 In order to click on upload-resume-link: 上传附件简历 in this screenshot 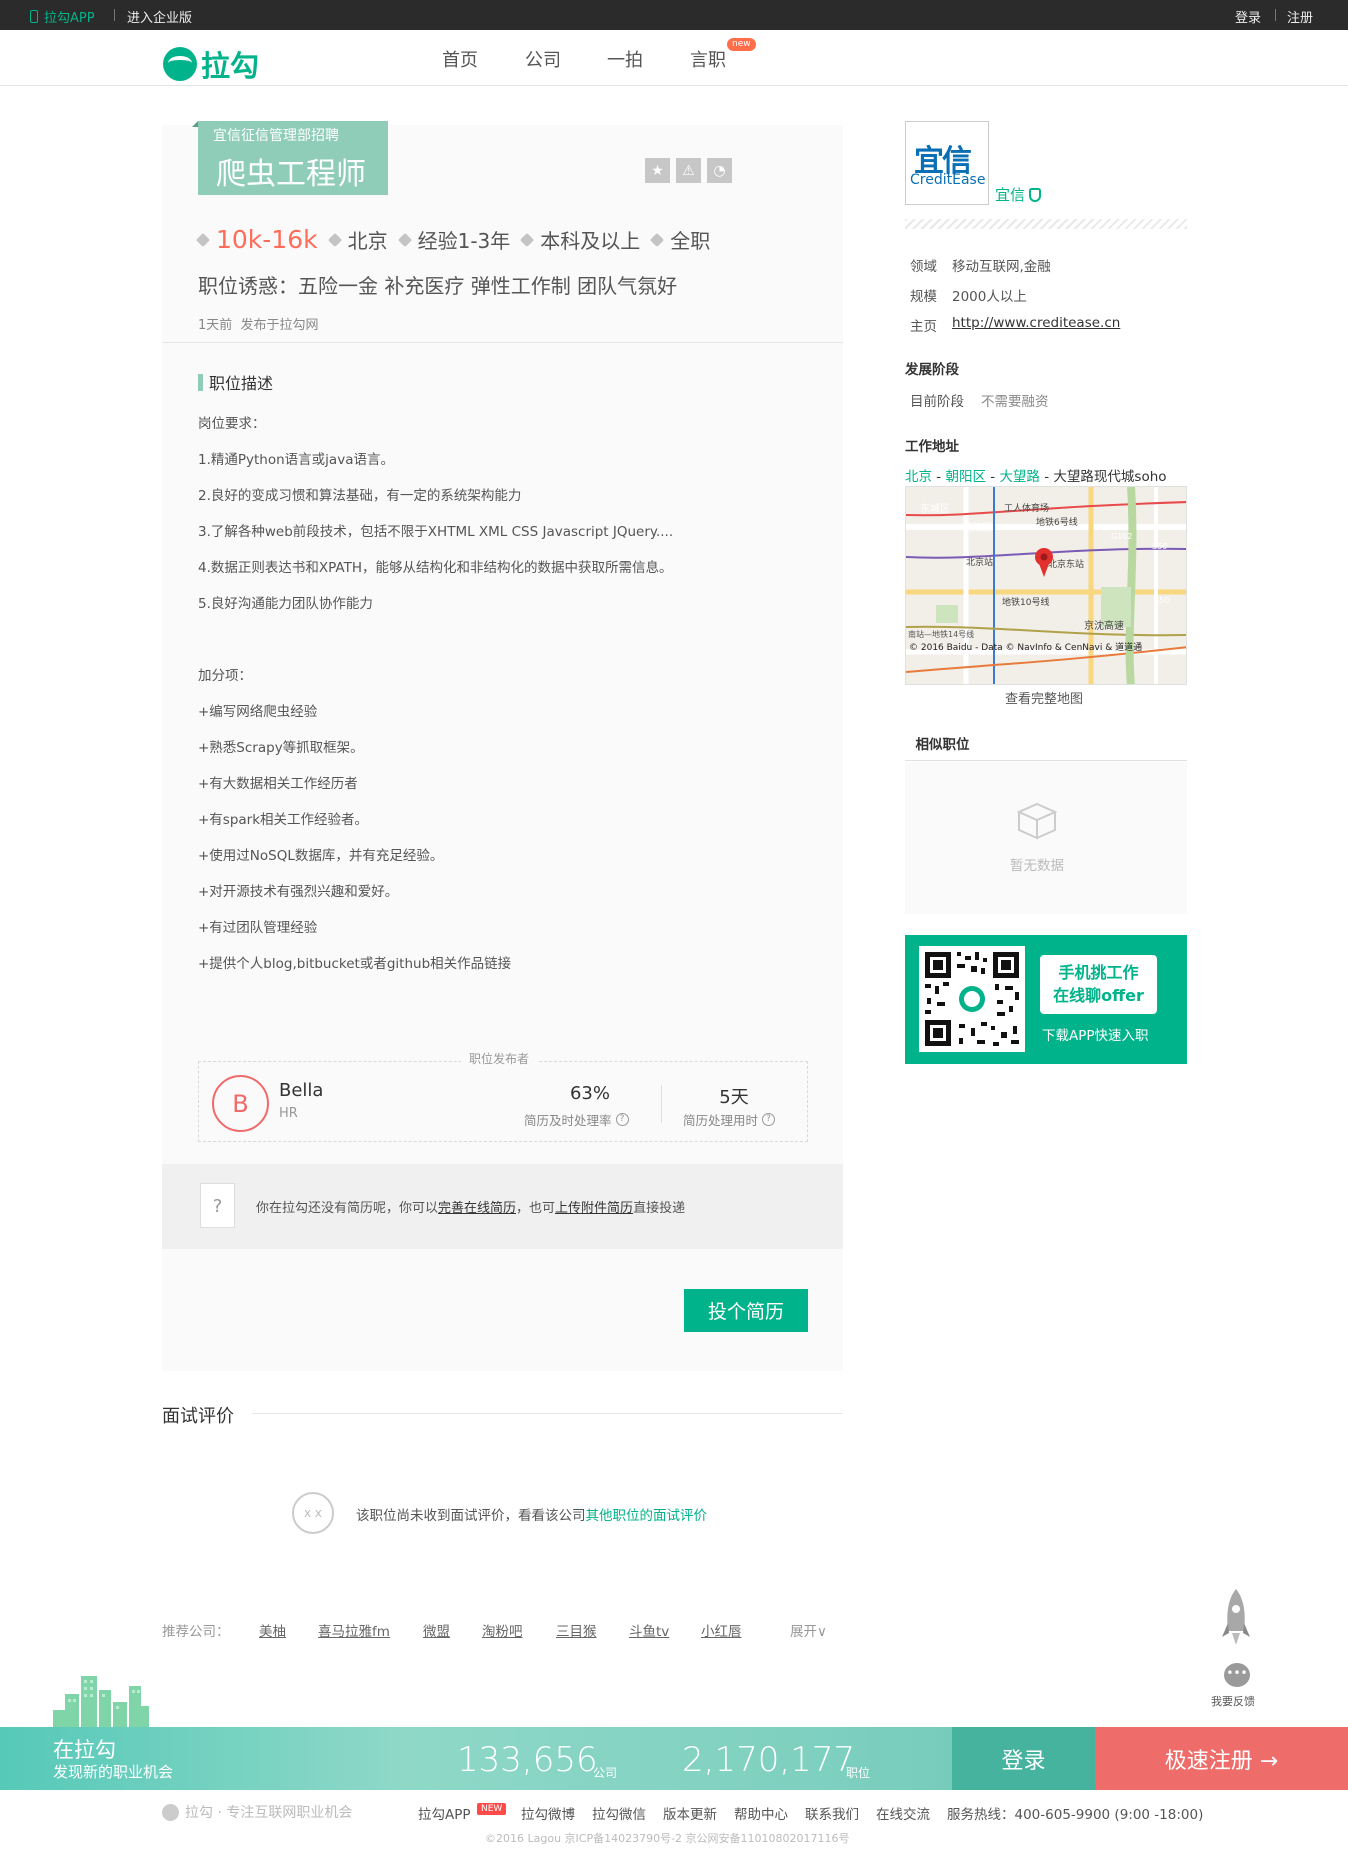, I will do `click(594, 1208)`.